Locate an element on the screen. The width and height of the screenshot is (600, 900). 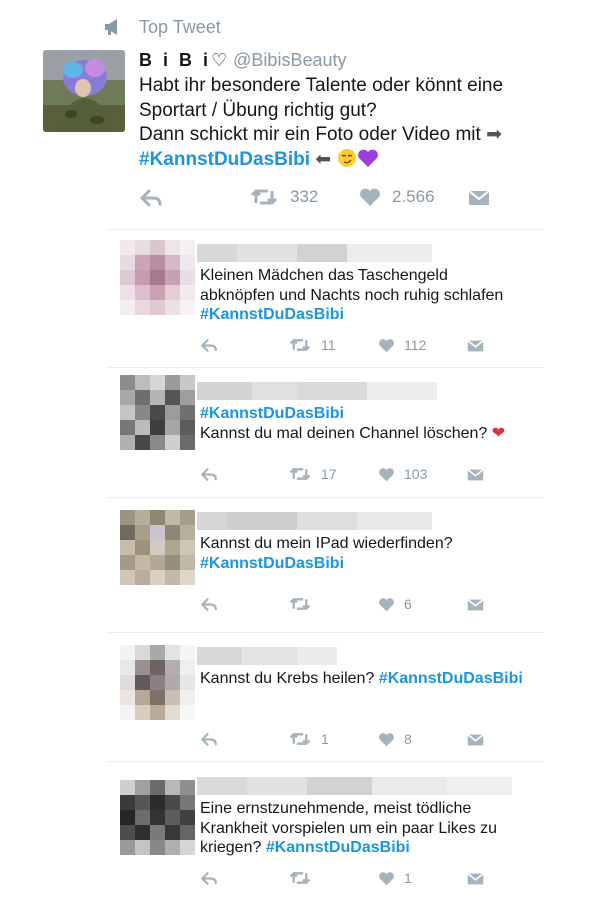
like-count: 112 is located at coordinates (415, 345).